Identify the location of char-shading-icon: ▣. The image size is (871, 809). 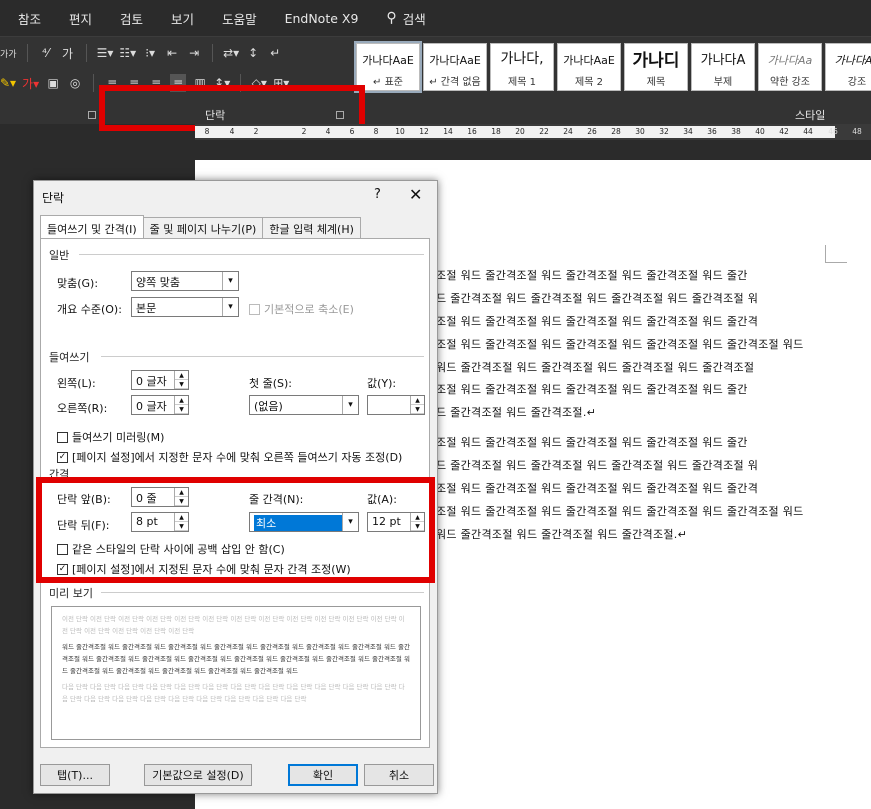
(53, 83).